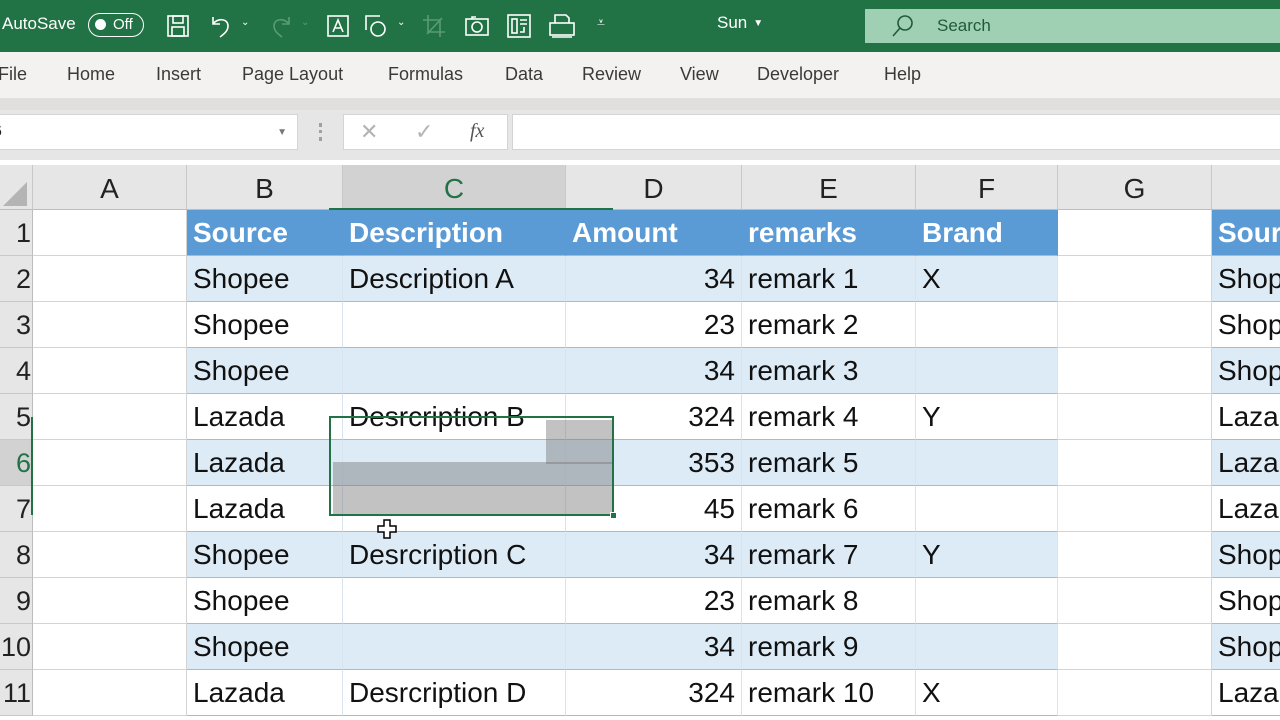 Image resolution: width=1280 pixels, height=720 pixels. I want to click on table-cell: remark 3, so click(829, 371).